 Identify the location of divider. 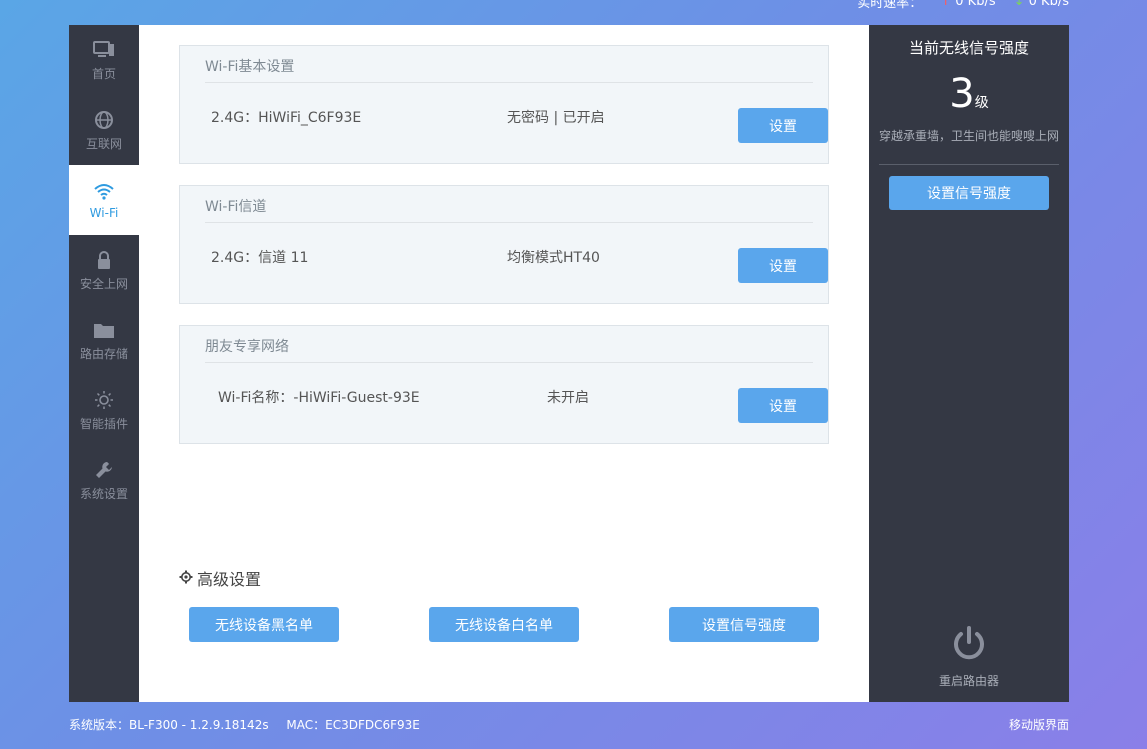
(969, 164).